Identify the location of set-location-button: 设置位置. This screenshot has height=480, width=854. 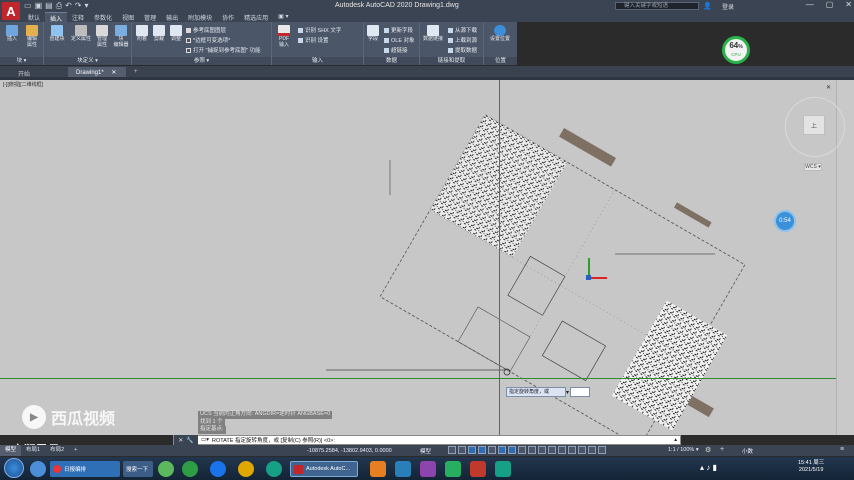
(500, 34).